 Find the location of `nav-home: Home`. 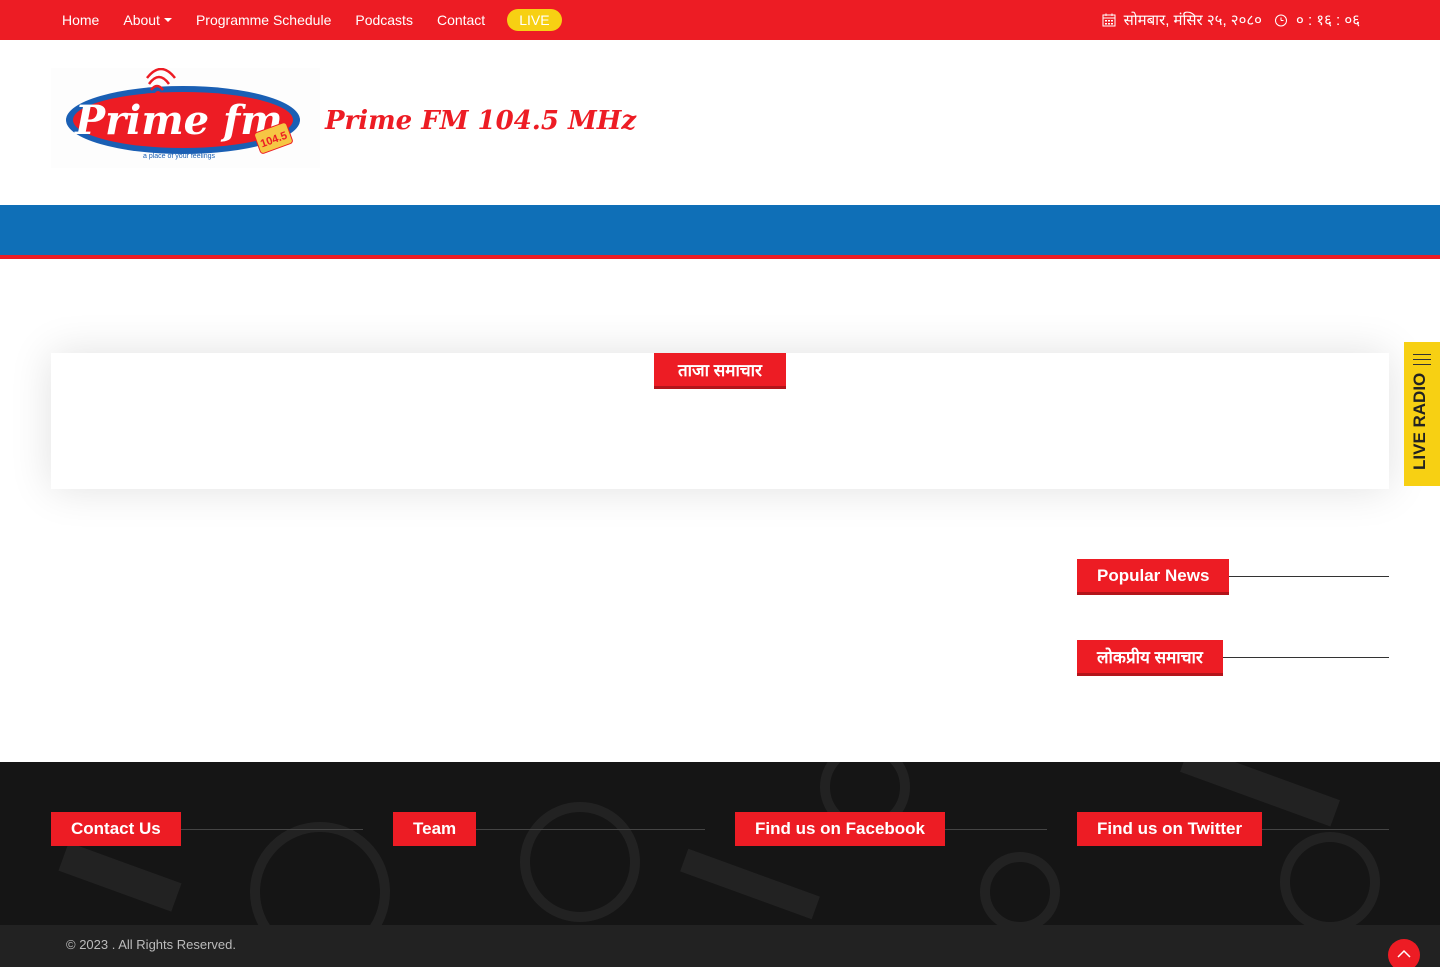

nav-home: Home is located at coordinates (80, 20).